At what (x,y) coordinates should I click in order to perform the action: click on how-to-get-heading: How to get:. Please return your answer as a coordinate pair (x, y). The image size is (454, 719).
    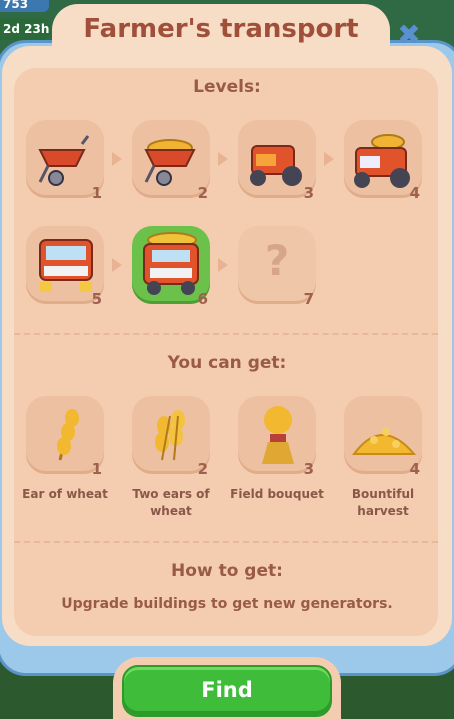
    Looking at the image, I should click on (227, 571).